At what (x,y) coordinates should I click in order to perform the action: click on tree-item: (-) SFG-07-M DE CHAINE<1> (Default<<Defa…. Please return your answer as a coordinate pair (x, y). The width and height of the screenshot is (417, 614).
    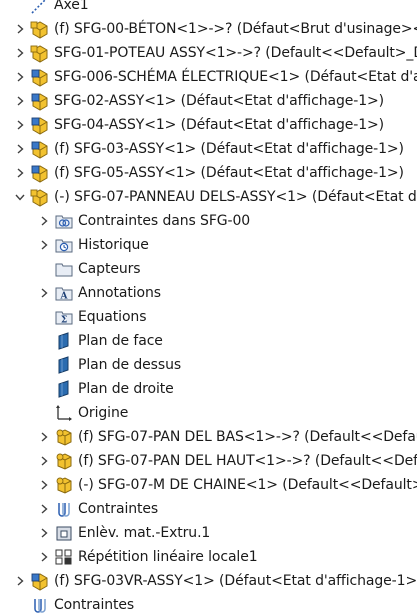
    Looking at the image, I should click on (227, 485).